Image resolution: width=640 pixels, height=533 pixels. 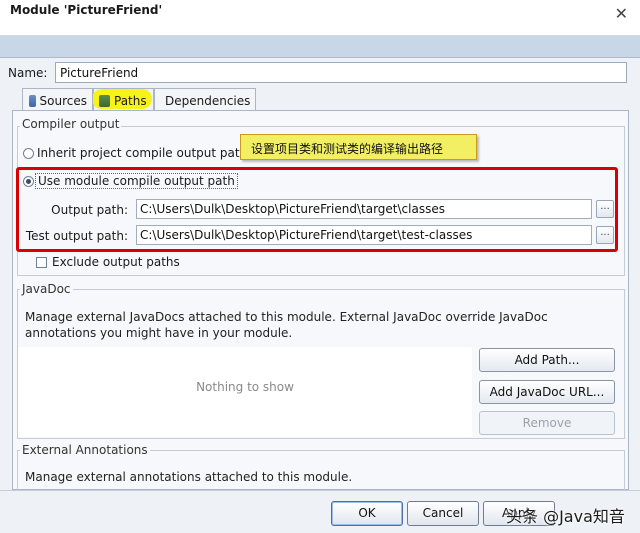 What do you see at coordinates (41, 262) in the screenshot?
I see `exclude-output-paths-checkbox` at bounding box center [41, 262].